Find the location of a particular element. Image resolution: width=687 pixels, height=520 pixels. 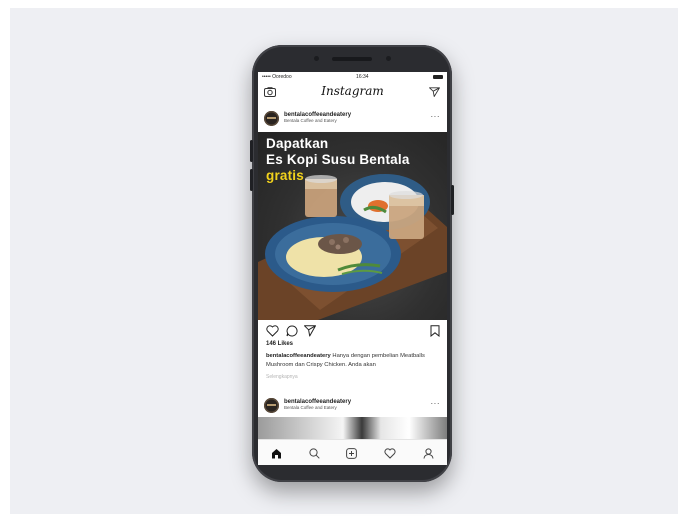

headline-line-1: Dapatkan is located at coordinates (297, 143).